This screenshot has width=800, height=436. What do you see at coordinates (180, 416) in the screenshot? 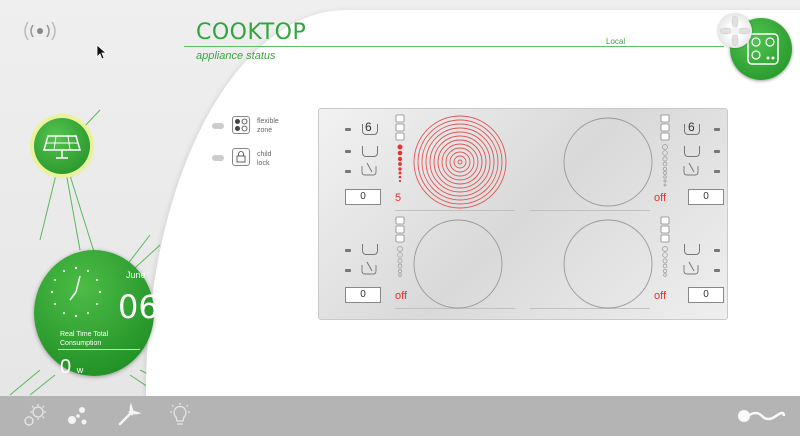
I see `bulb-icon` at bounding box center [180, 416].